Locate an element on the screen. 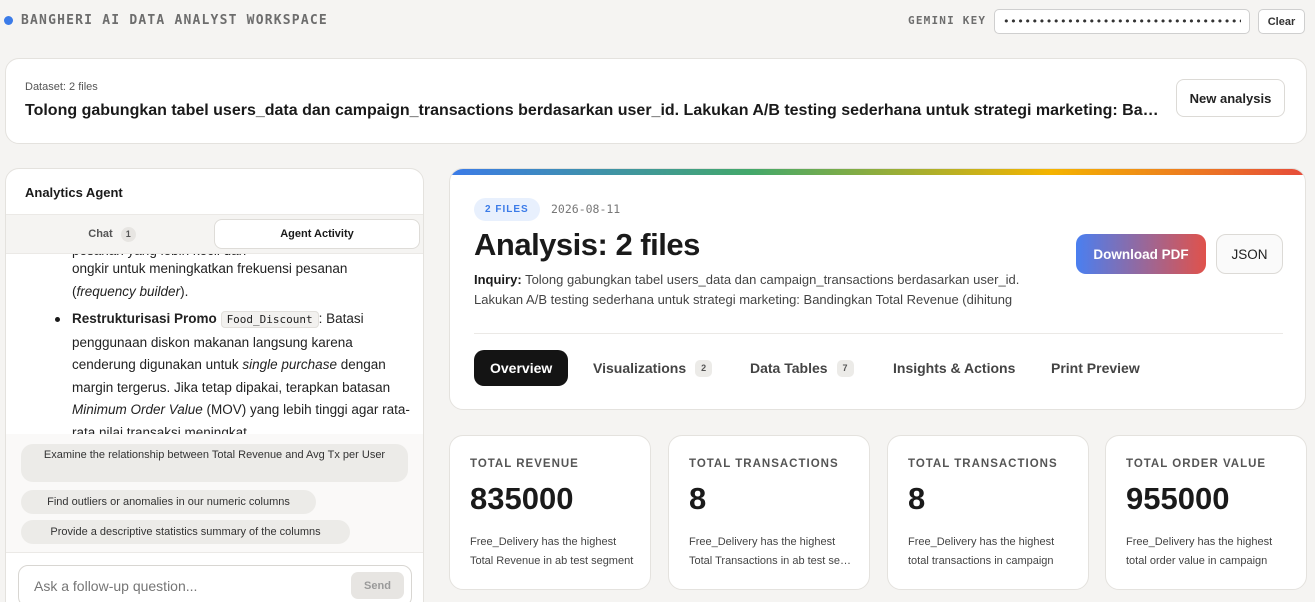 The height and width of the screenshot is (602, 1315). new-analysis-button: New analysis is located at coordinates (1230, 98).